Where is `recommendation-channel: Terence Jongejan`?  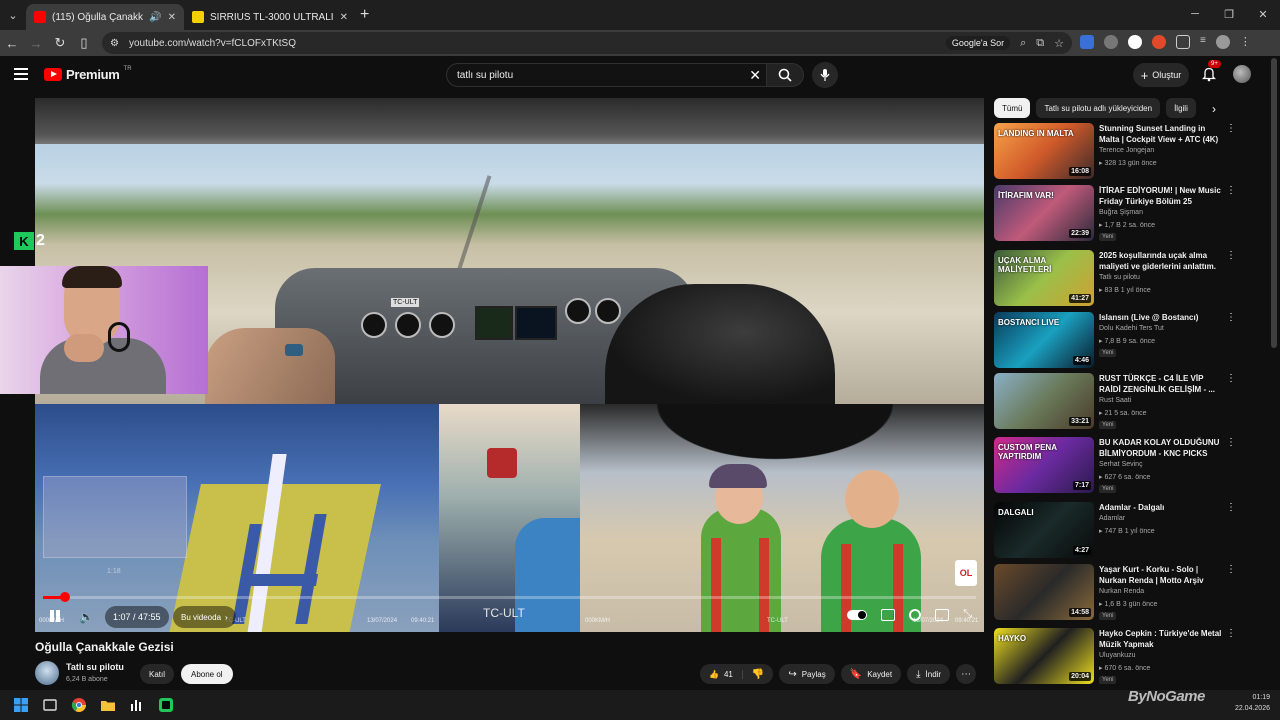 recommendation-channel: Terence Jongejan is located at coordinates (1126, 150).